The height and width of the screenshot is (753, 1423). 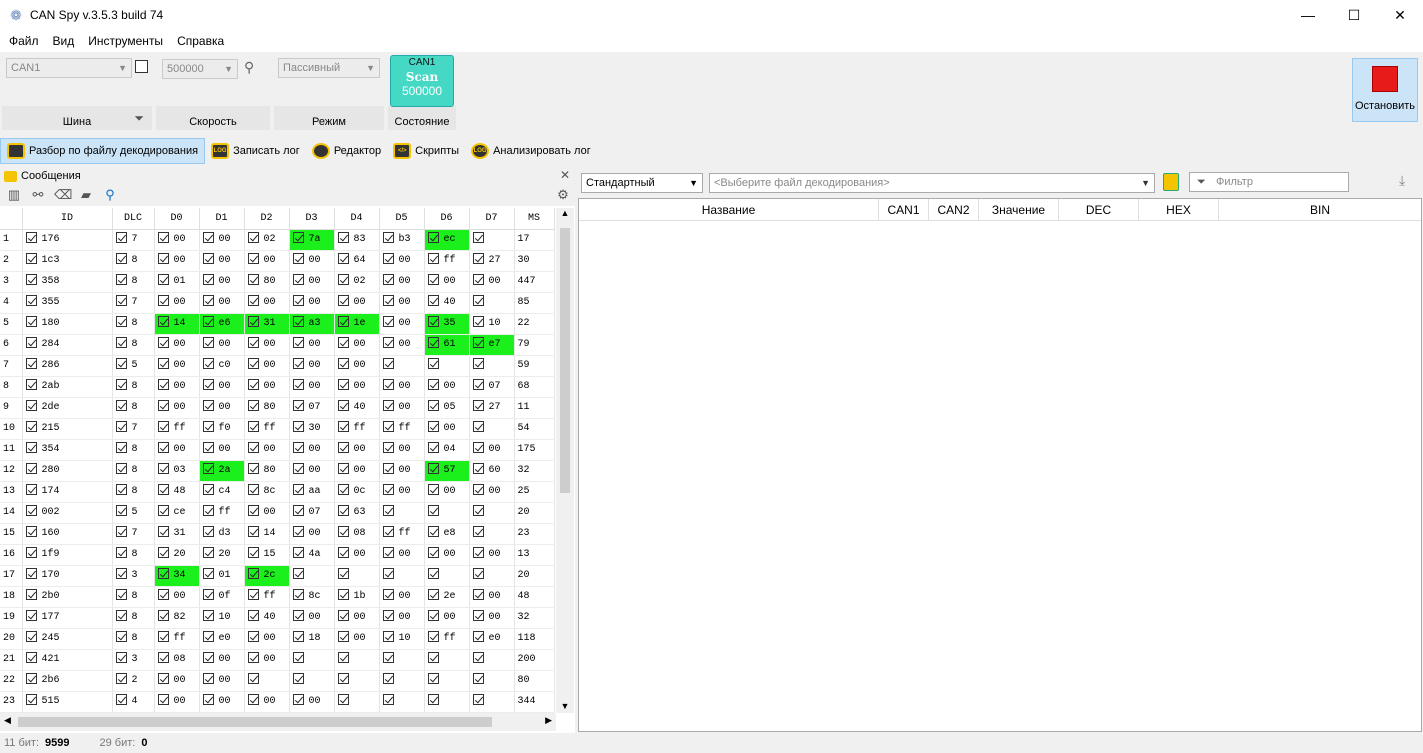 I want to click on cell: 10, so click(x=402, y=639).